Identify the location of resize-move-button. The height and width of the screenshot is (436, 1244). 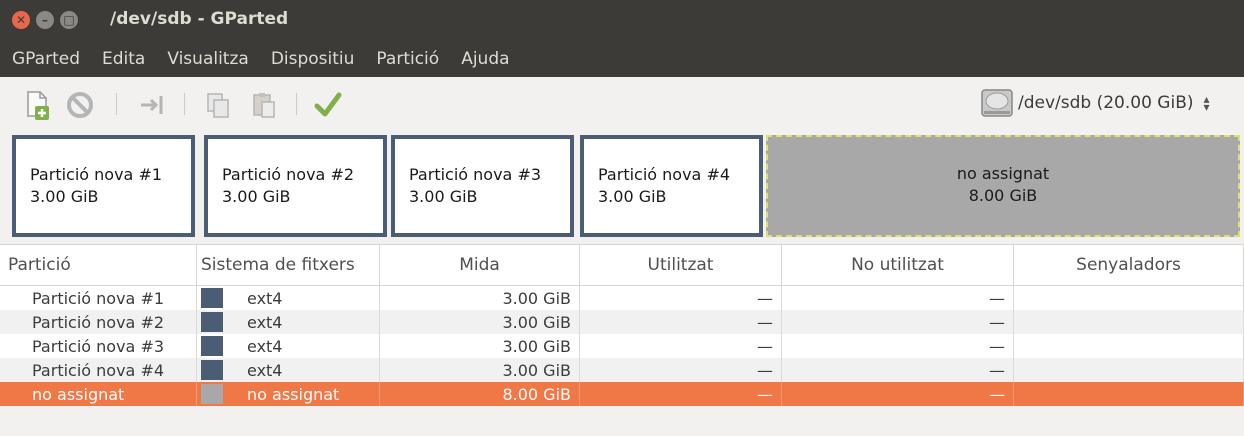
(152, 105).